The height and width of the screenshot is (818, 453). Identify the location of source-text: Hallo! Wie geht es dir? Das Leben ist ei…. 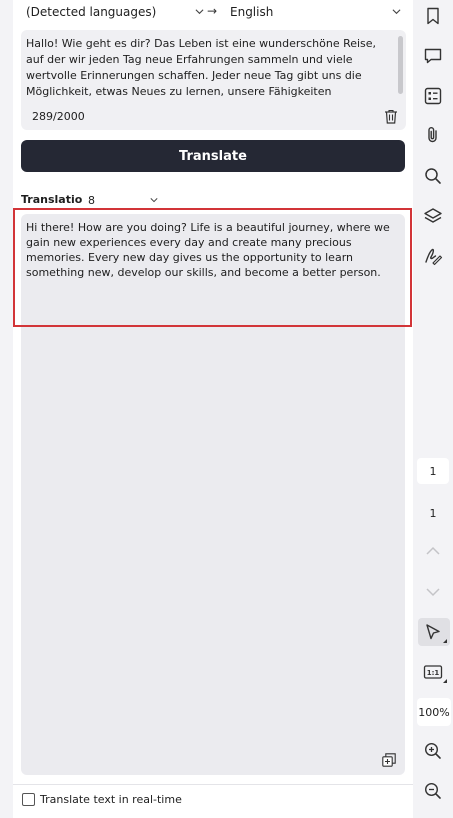
(211, 69).